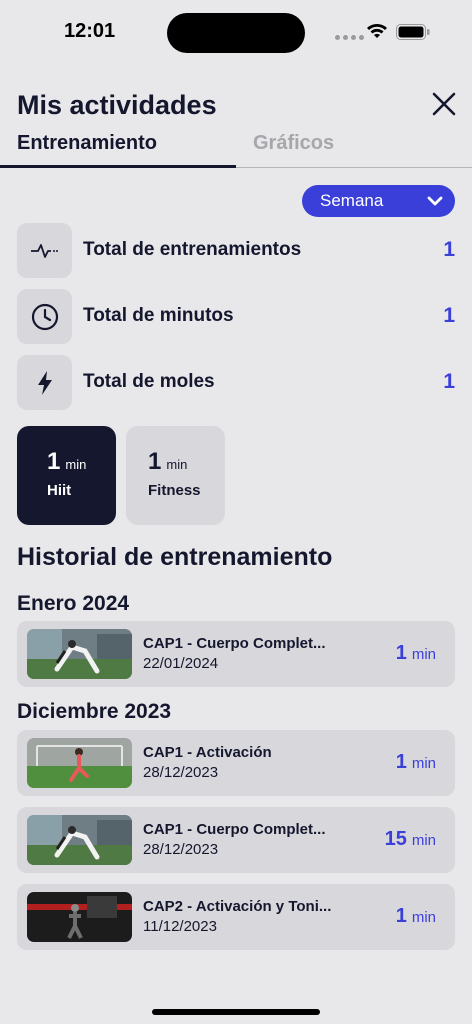 This screenshot has height=1024, width=472. I want to click on category-name: Hiit, so click(59, 490).